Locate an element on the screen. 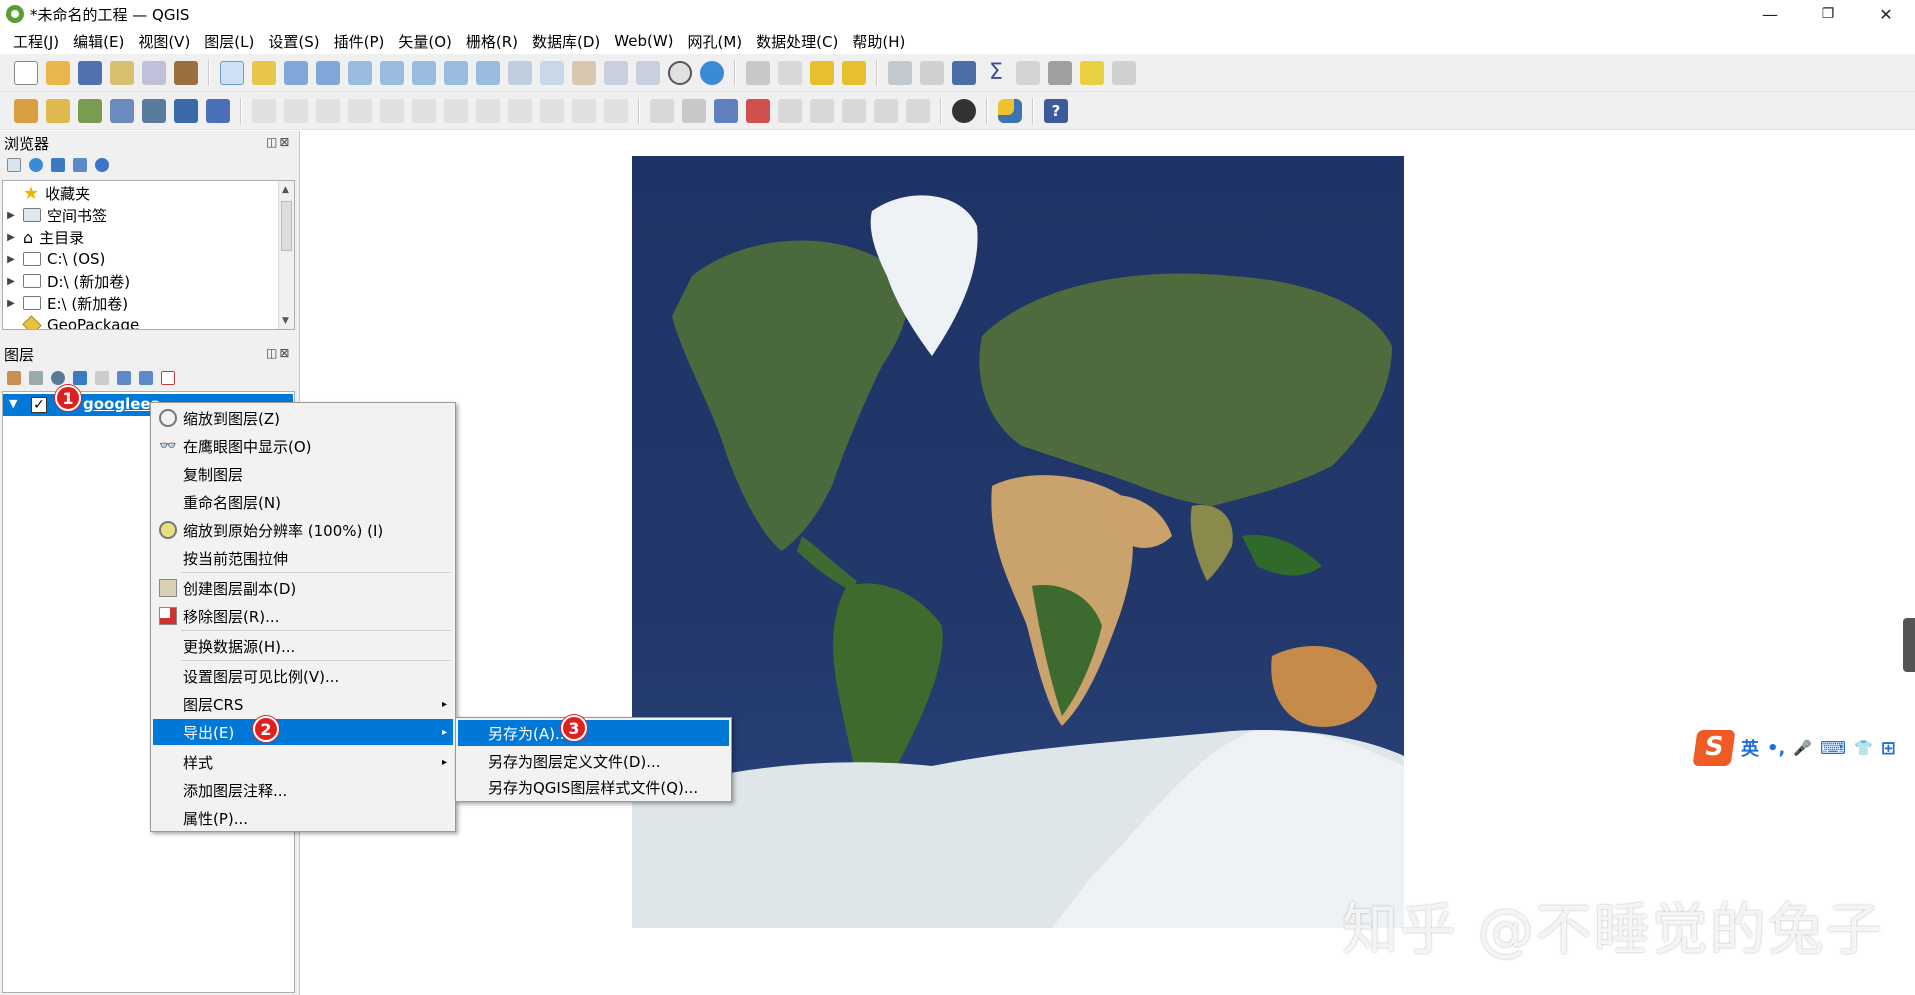 The height and width of the screenshot is (995, 1915). menu-plugins: 插件(P) is located at coordinates (359, 41).